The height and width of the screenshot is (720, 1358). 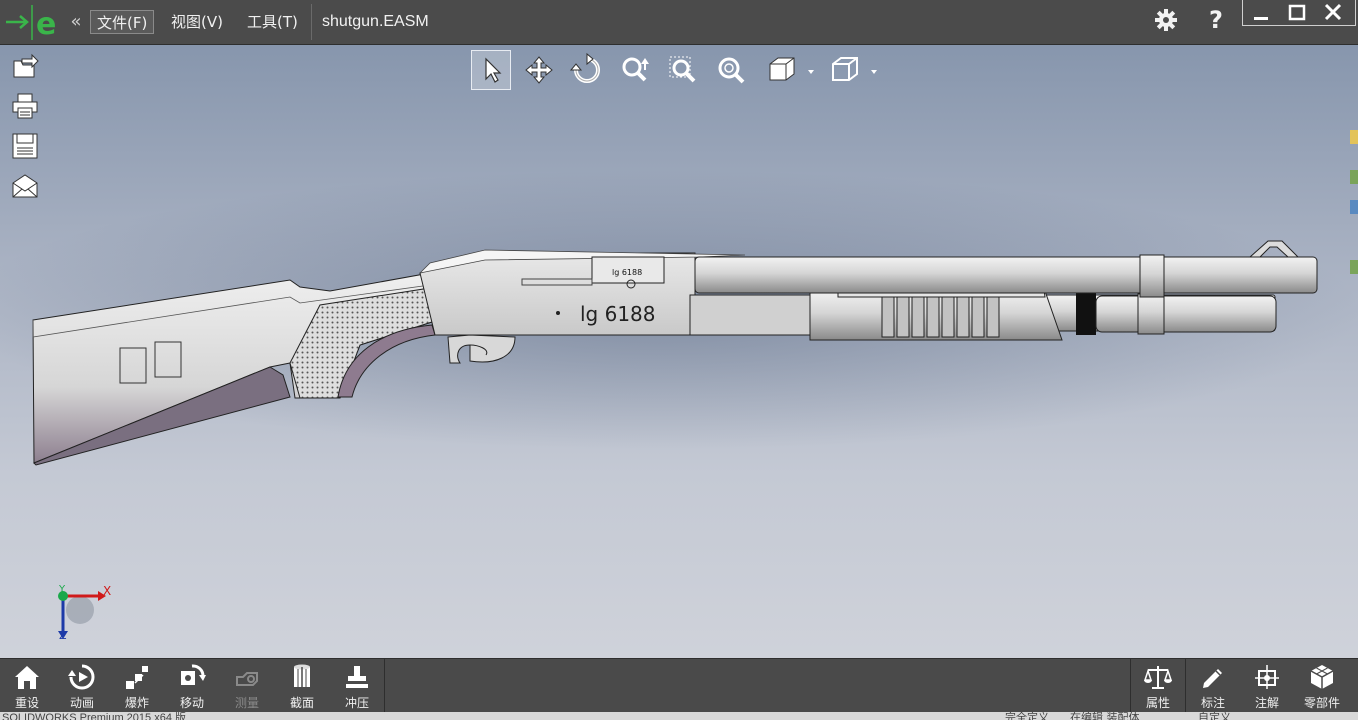 What do you see at coordinates (84, 613) in the screenshot?
I see `axis-triad: X Y Z` at bounding box center [84, 613].